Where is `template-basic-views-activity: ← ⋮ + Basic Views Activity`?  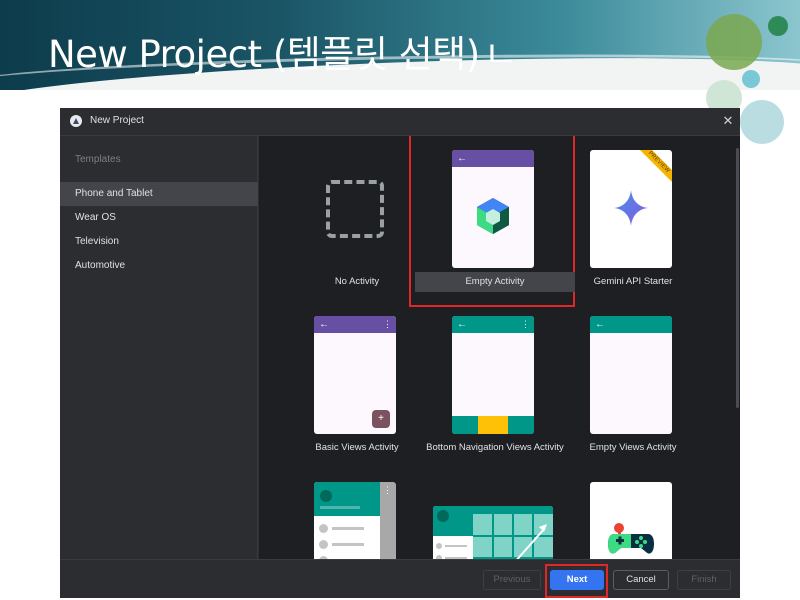 template-basic-views-activity: ← ⋮ + Basic Views Activity is located at coordinates (357, 382).